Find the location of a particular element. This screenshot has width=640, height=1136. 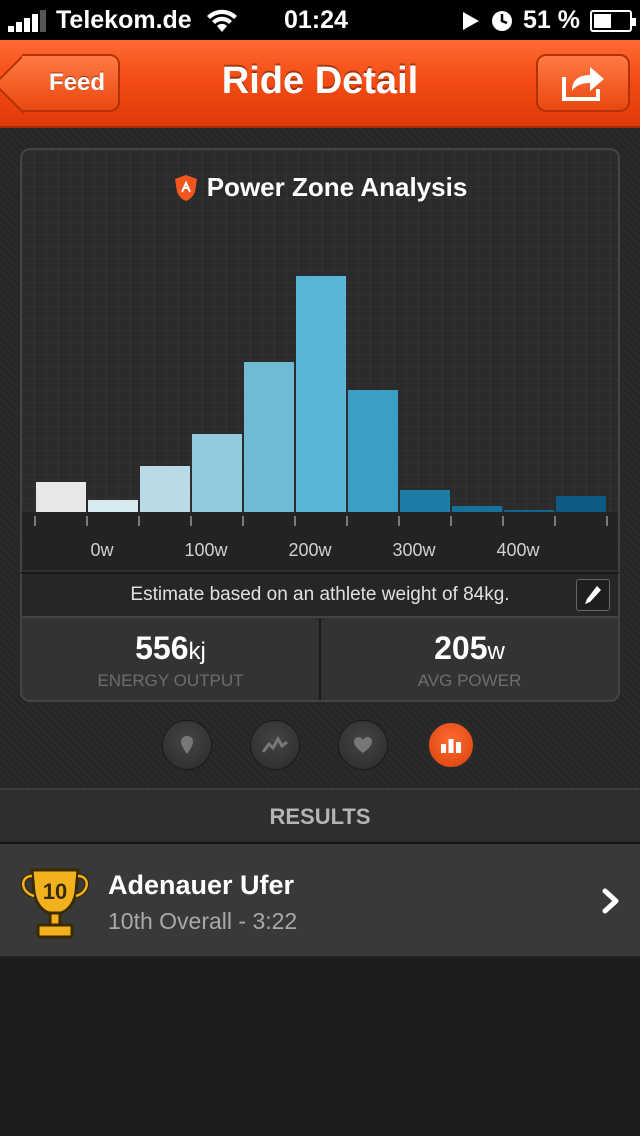

pencil-icon is located at coordinates (593, 595).